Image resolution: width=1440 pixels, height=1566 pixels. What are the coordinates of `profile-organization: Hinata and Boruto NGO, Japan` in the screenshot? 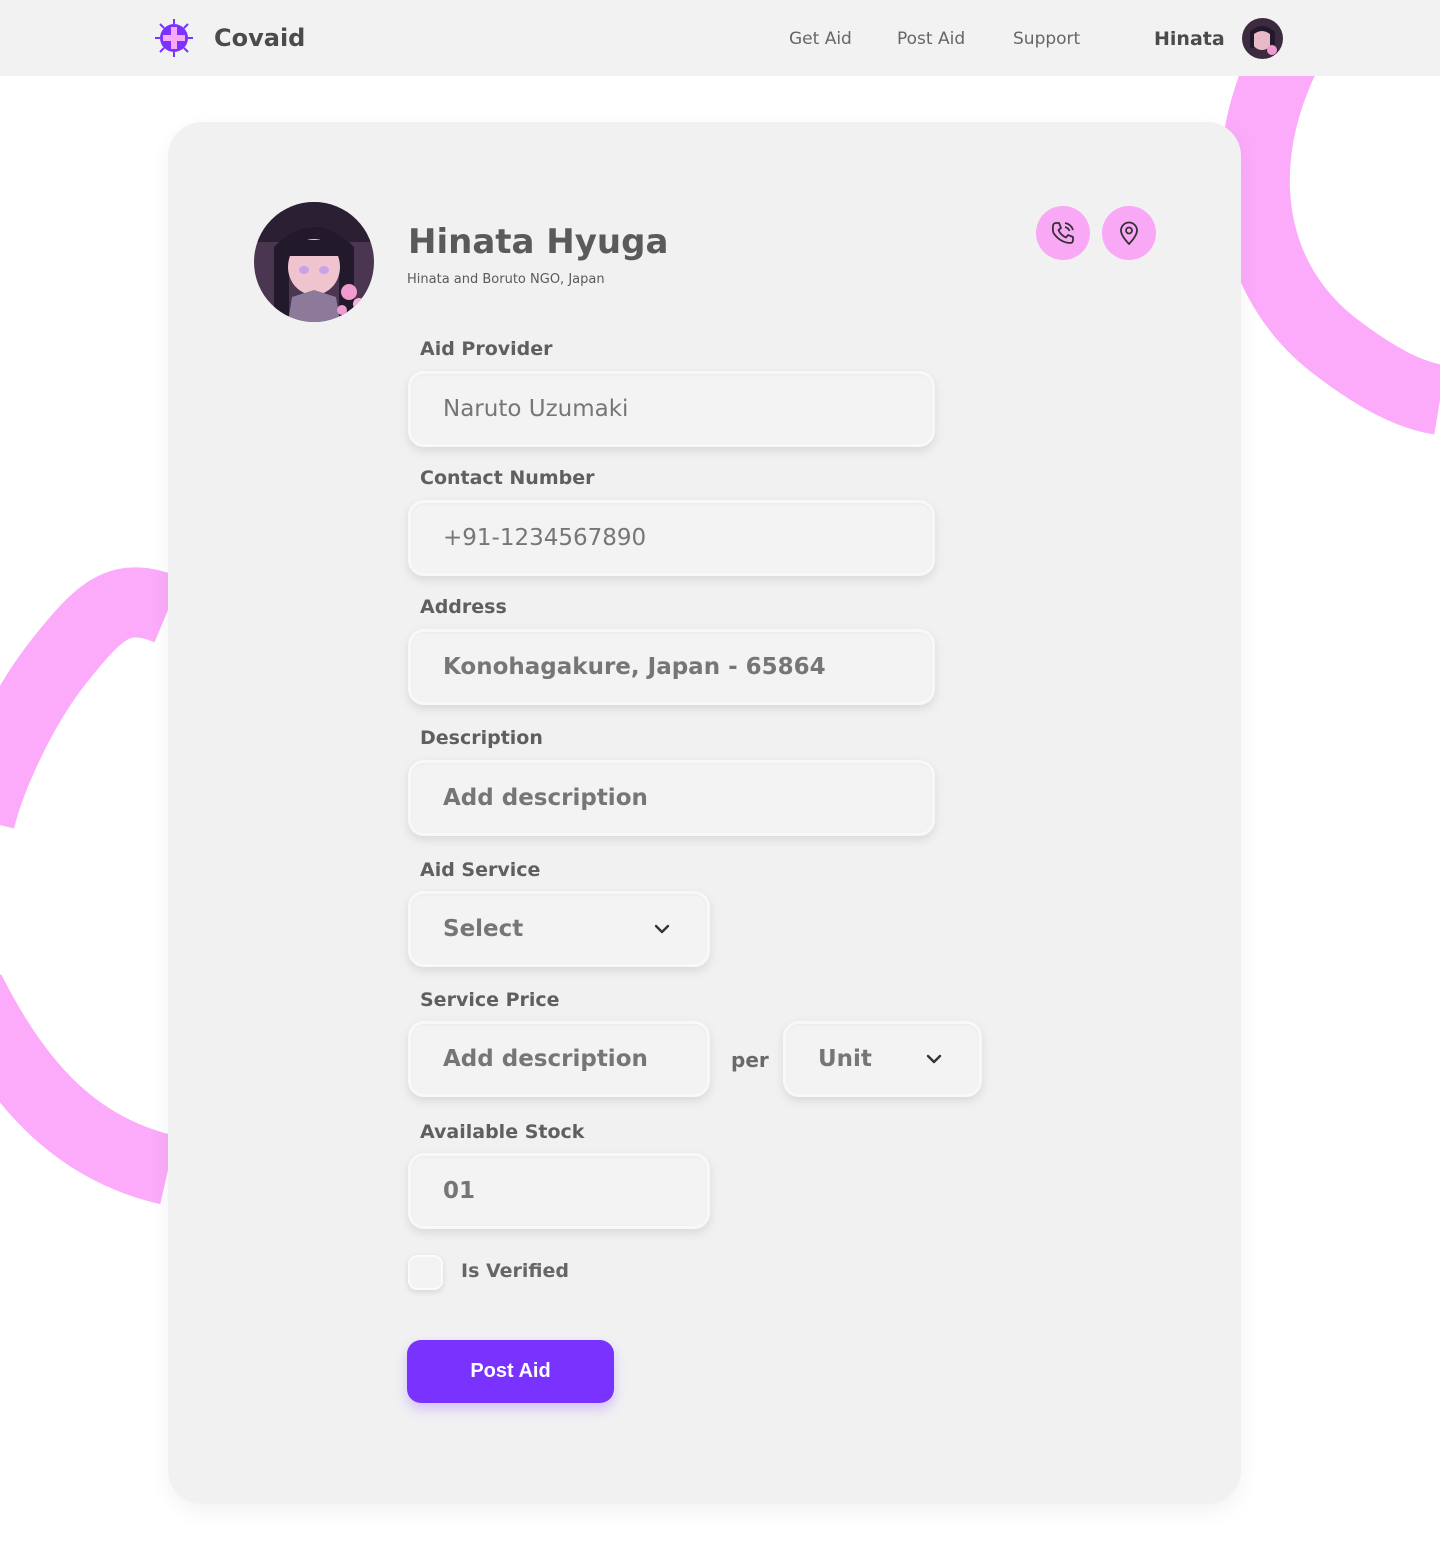 It's located at (506, 279).